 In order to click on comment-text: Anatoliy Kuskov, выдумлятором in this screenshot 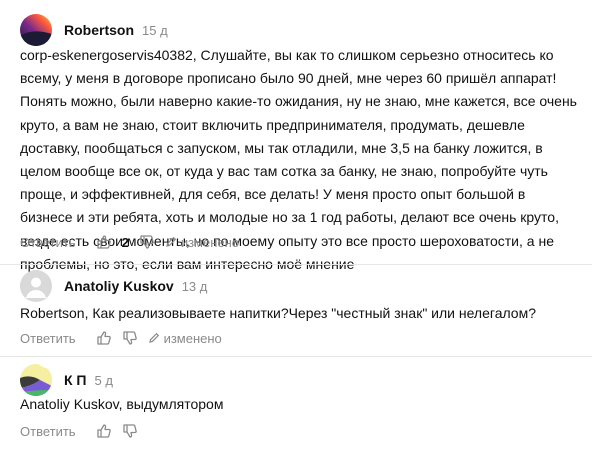, I will do `click(122, 404)`.